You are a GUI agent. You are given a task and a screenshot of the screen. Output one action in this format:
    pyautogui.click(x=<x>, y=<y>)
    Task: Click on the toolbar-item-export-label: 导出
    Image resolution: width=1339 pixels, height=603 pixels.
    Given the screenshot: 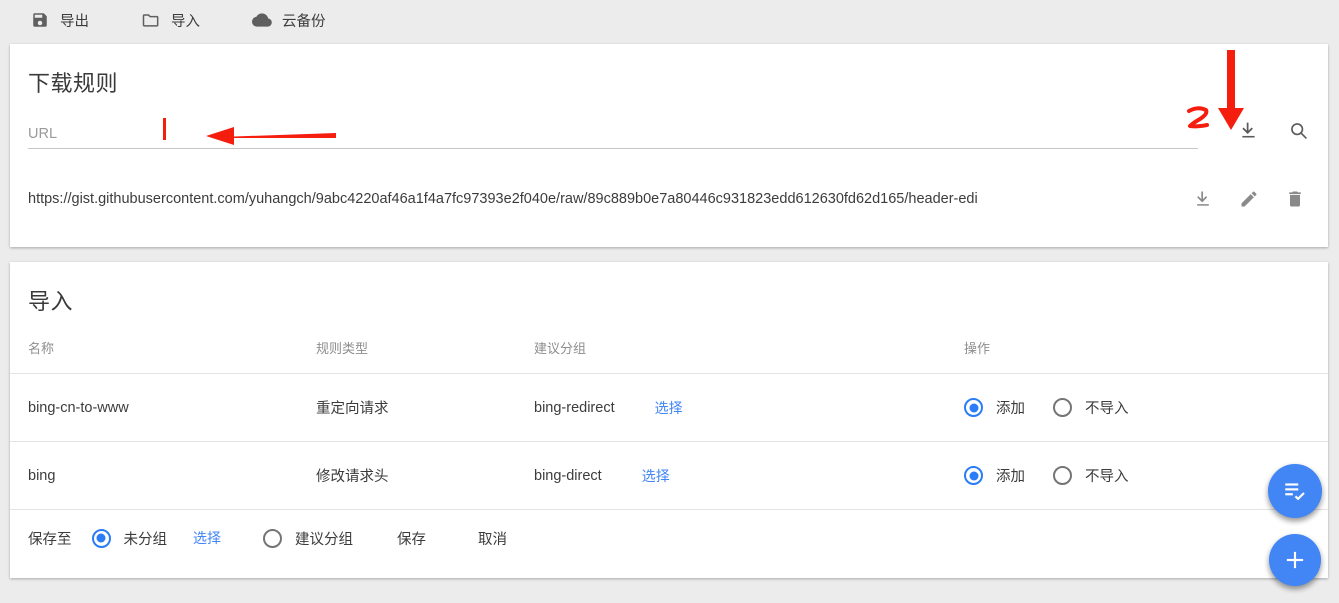 What is the action you would take?
    pyautogui.click(x=74, y=21)
    